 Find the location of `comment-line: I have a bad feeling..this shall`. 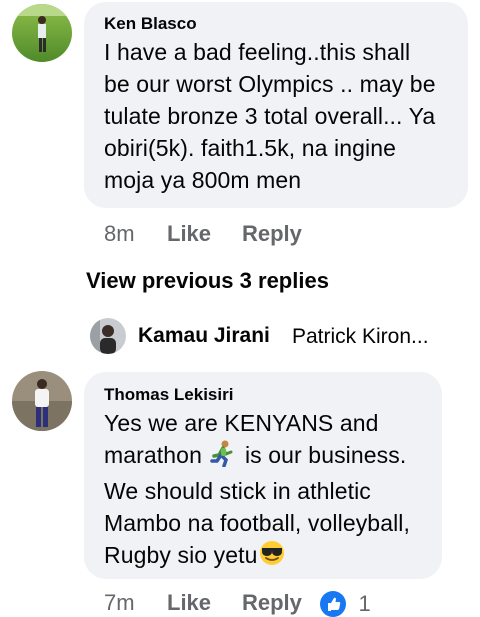

comment-line: I have a bad feeling..this shall is located at coordinates (257, 52).